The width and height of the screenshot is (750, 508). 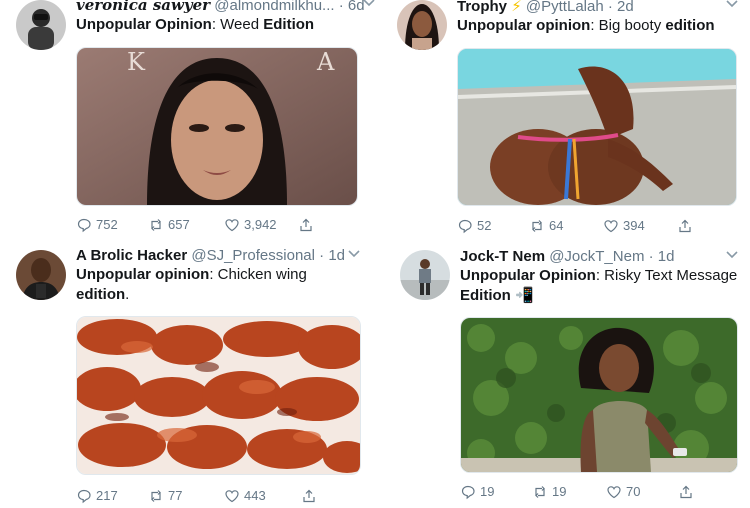 I want to click on text-rest: : Chicken wing, so click(x=258, y=274).